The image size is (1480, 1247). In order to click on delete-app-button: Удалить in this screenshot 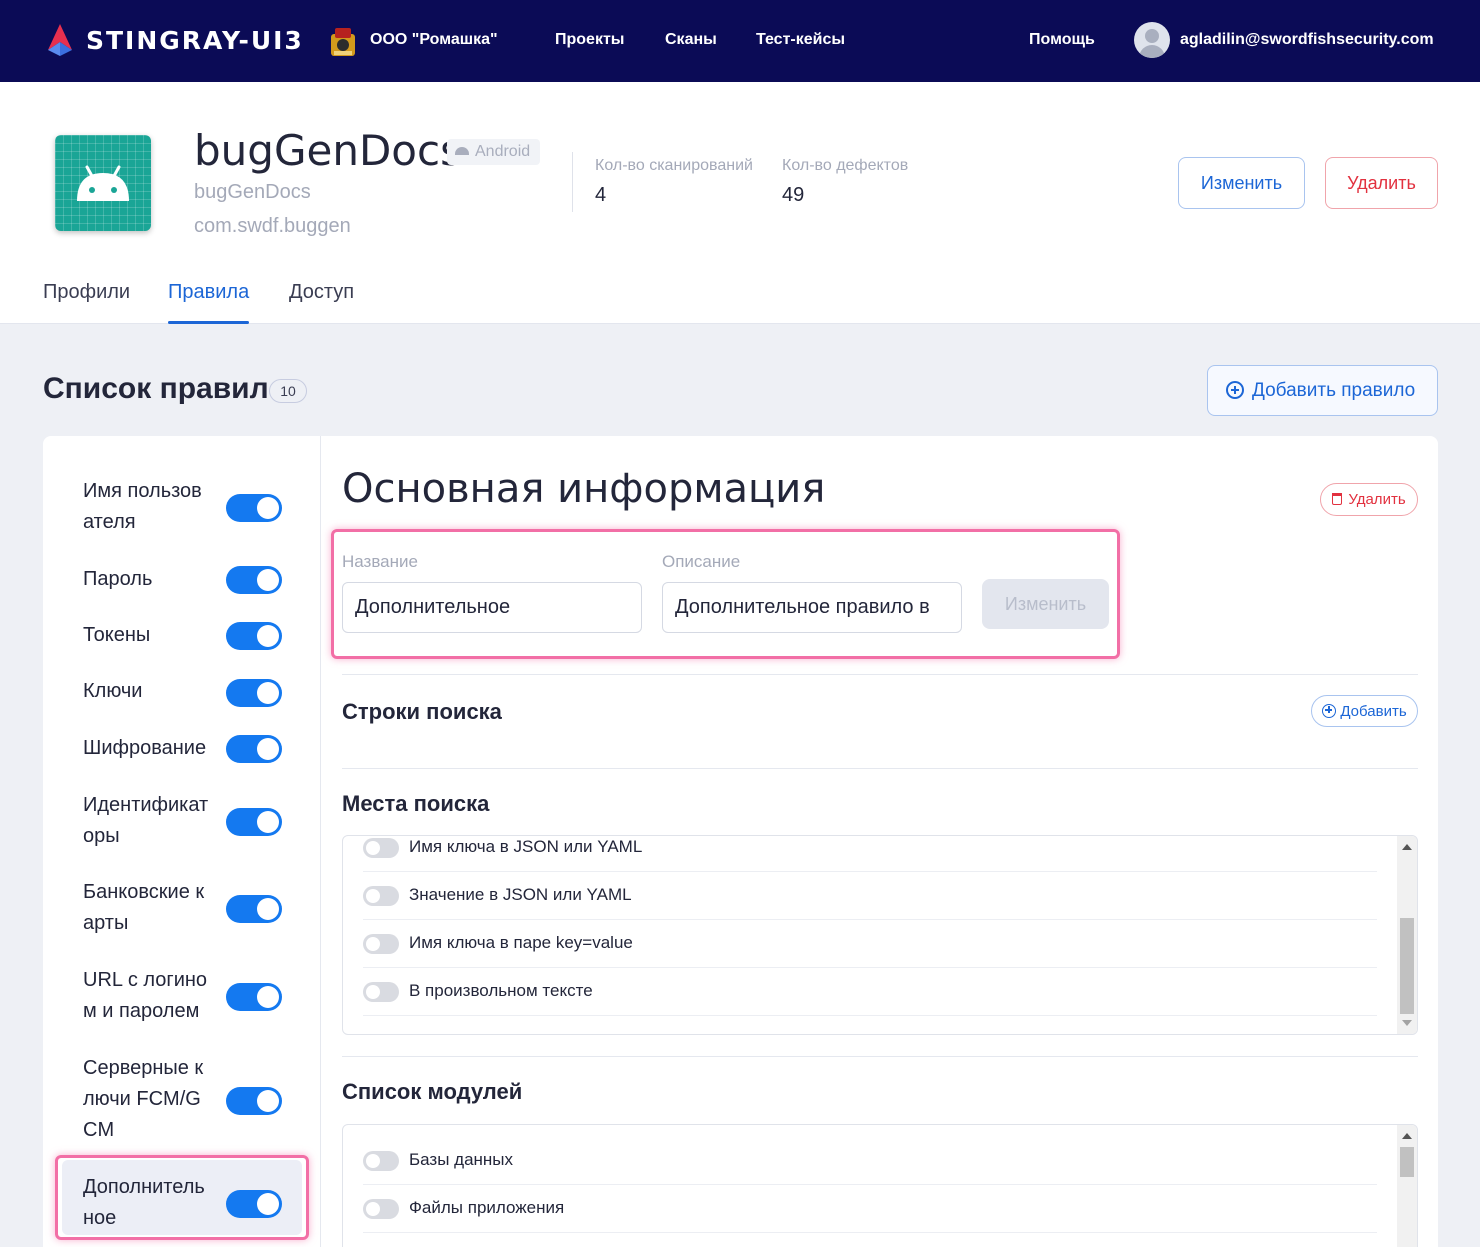, I will do `click(1381, 183)`.